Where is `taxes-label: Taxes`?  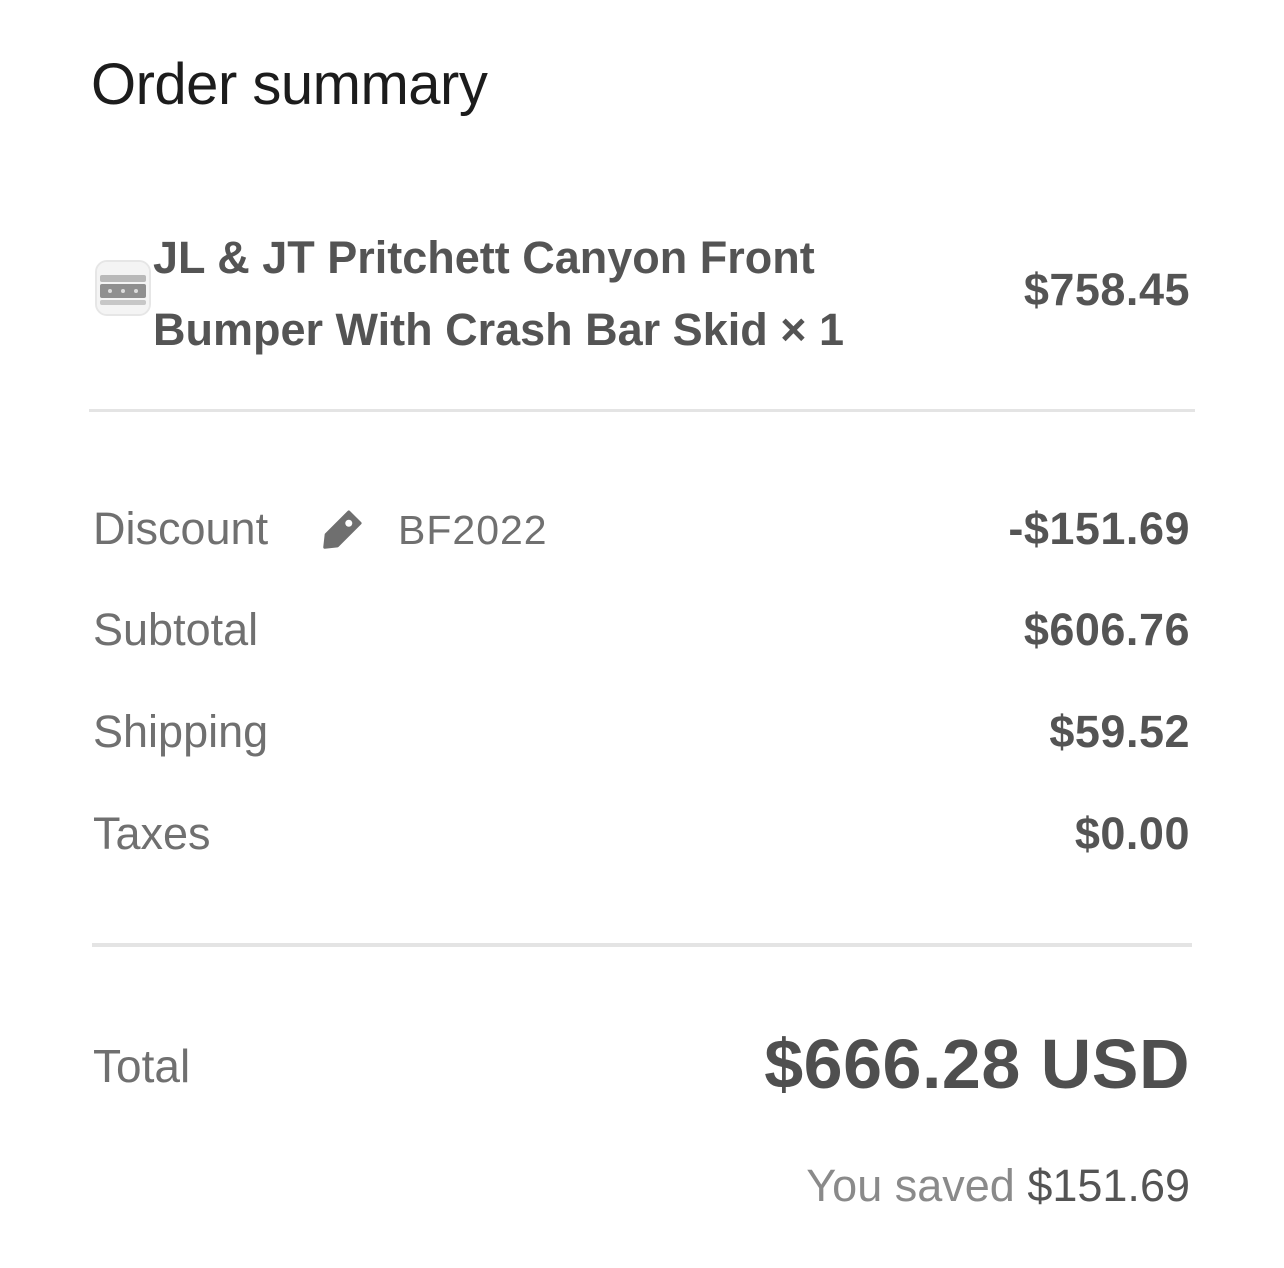
taxes-label: Taxes is located at coordinates (152, 833).